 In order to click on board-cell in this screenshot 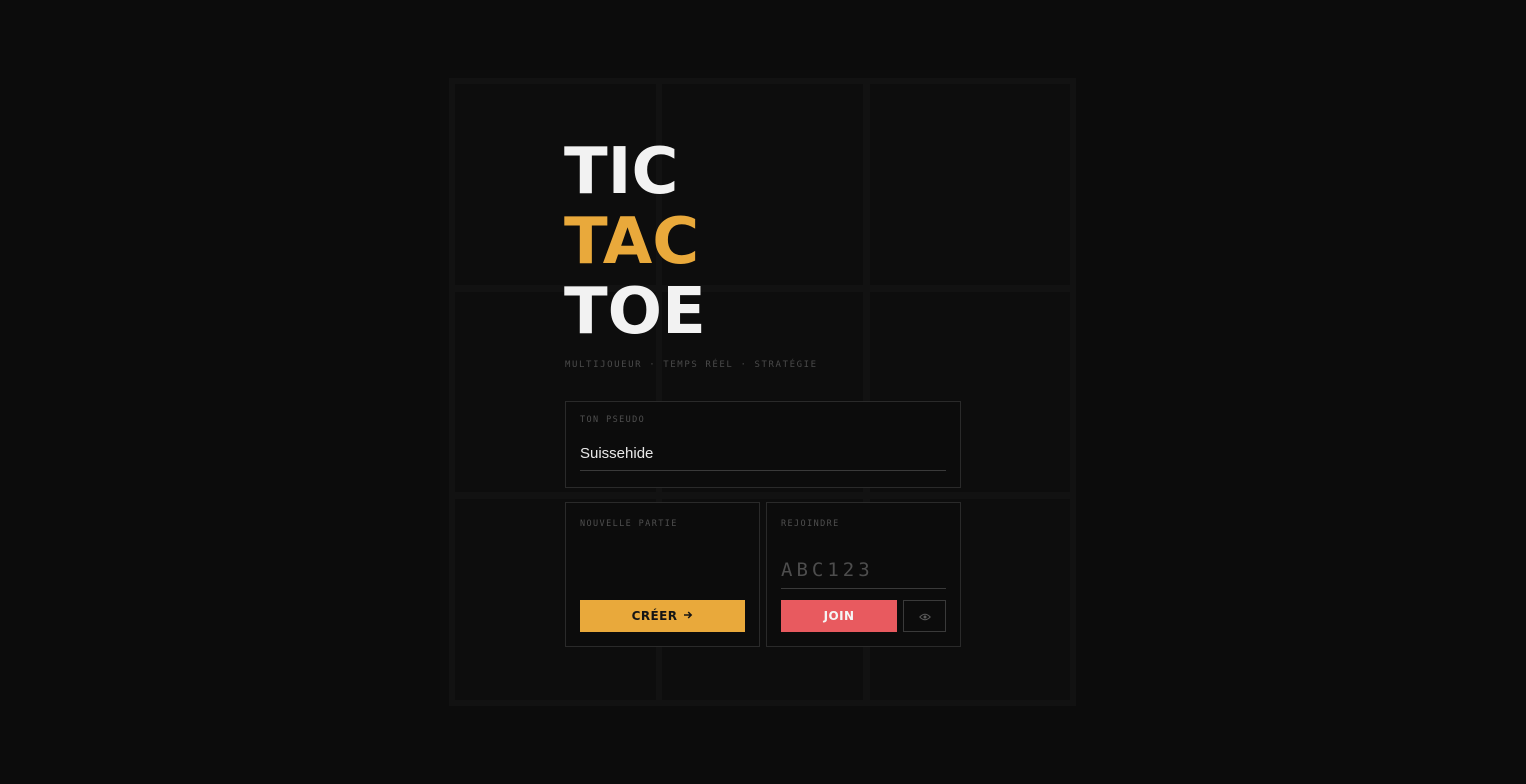, I will do `click(970, 184)`.